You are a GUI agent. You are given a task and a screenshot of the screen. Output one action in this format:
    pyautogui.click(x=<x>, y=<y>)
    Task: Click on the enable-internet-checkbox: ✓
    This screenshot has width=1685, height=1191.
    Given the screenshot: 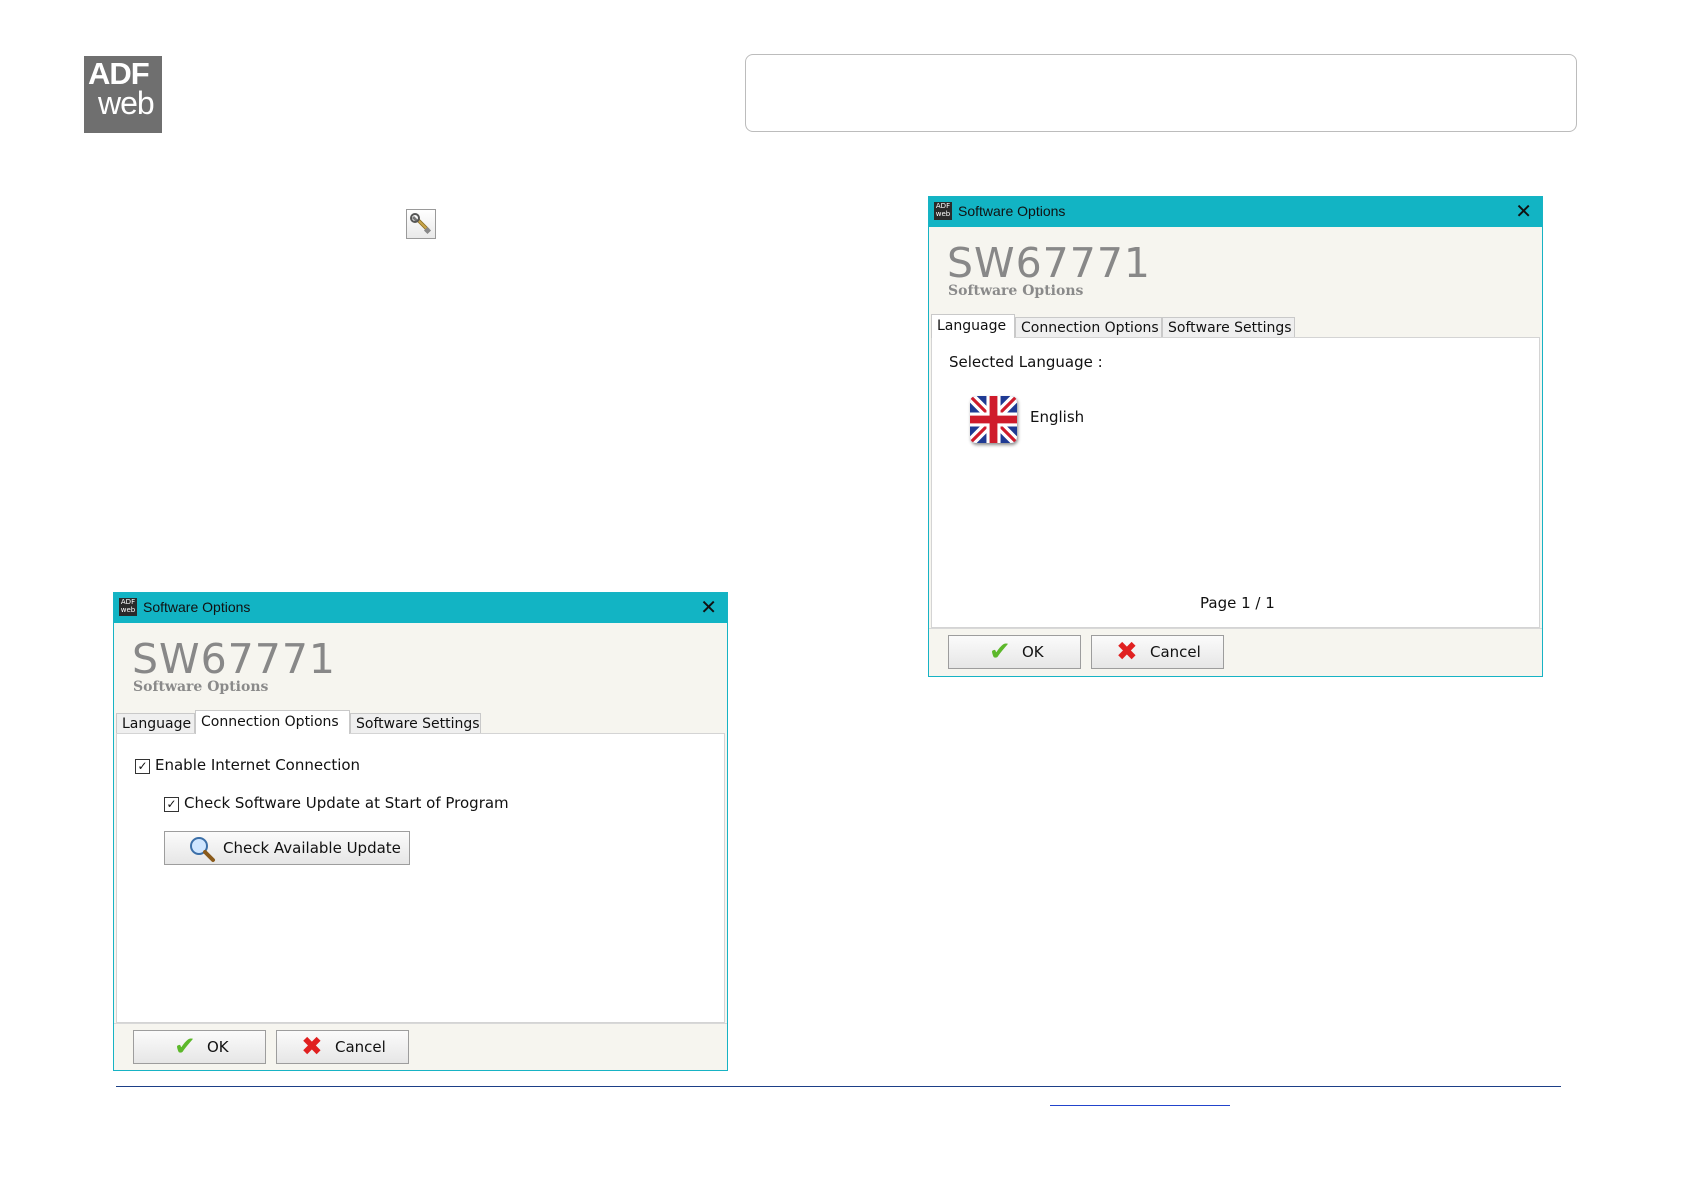 What is the action you would take?
    pyautogui.click(x=142, y=766)
    